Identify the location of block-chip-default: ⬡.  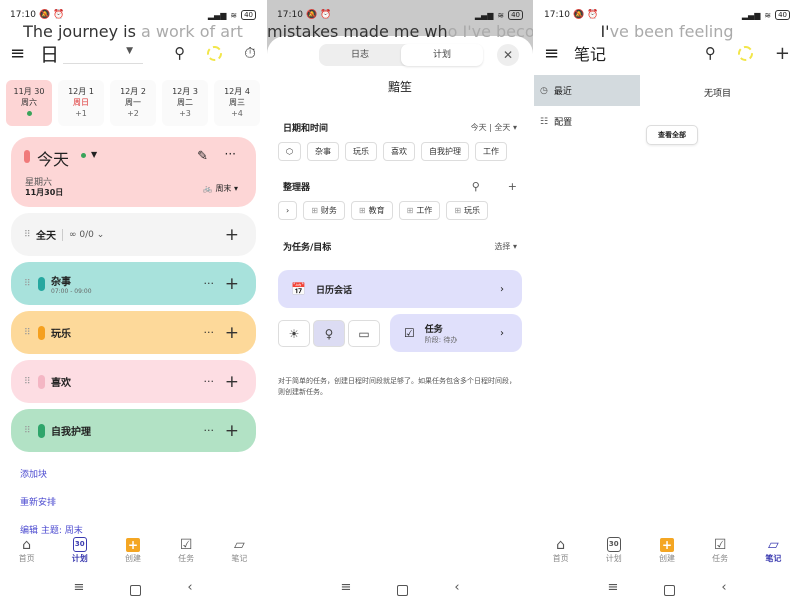
(289, 151).